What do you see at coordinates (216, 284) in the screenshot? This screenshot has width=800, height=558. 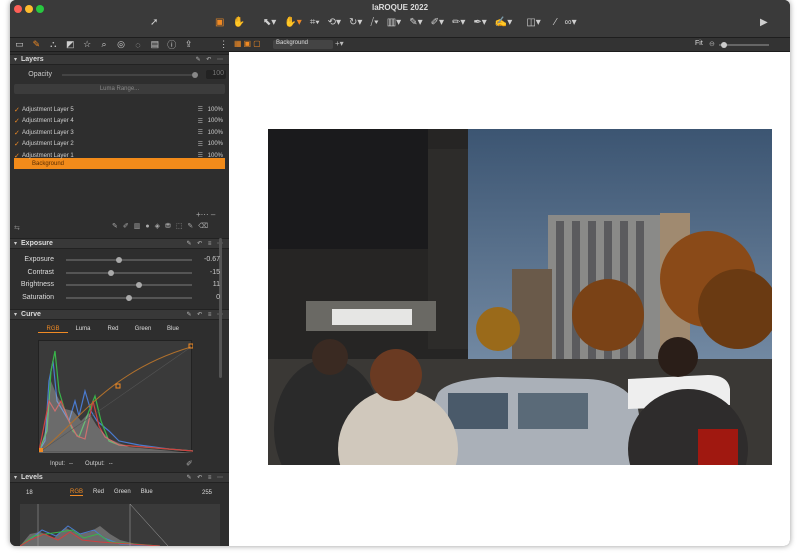 I see `slider-value: 11` at bounding box center [216, 284].